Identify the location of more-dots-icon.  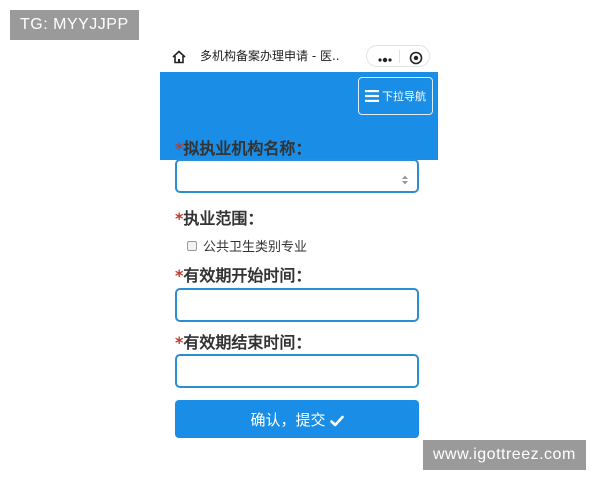
(385, 57).